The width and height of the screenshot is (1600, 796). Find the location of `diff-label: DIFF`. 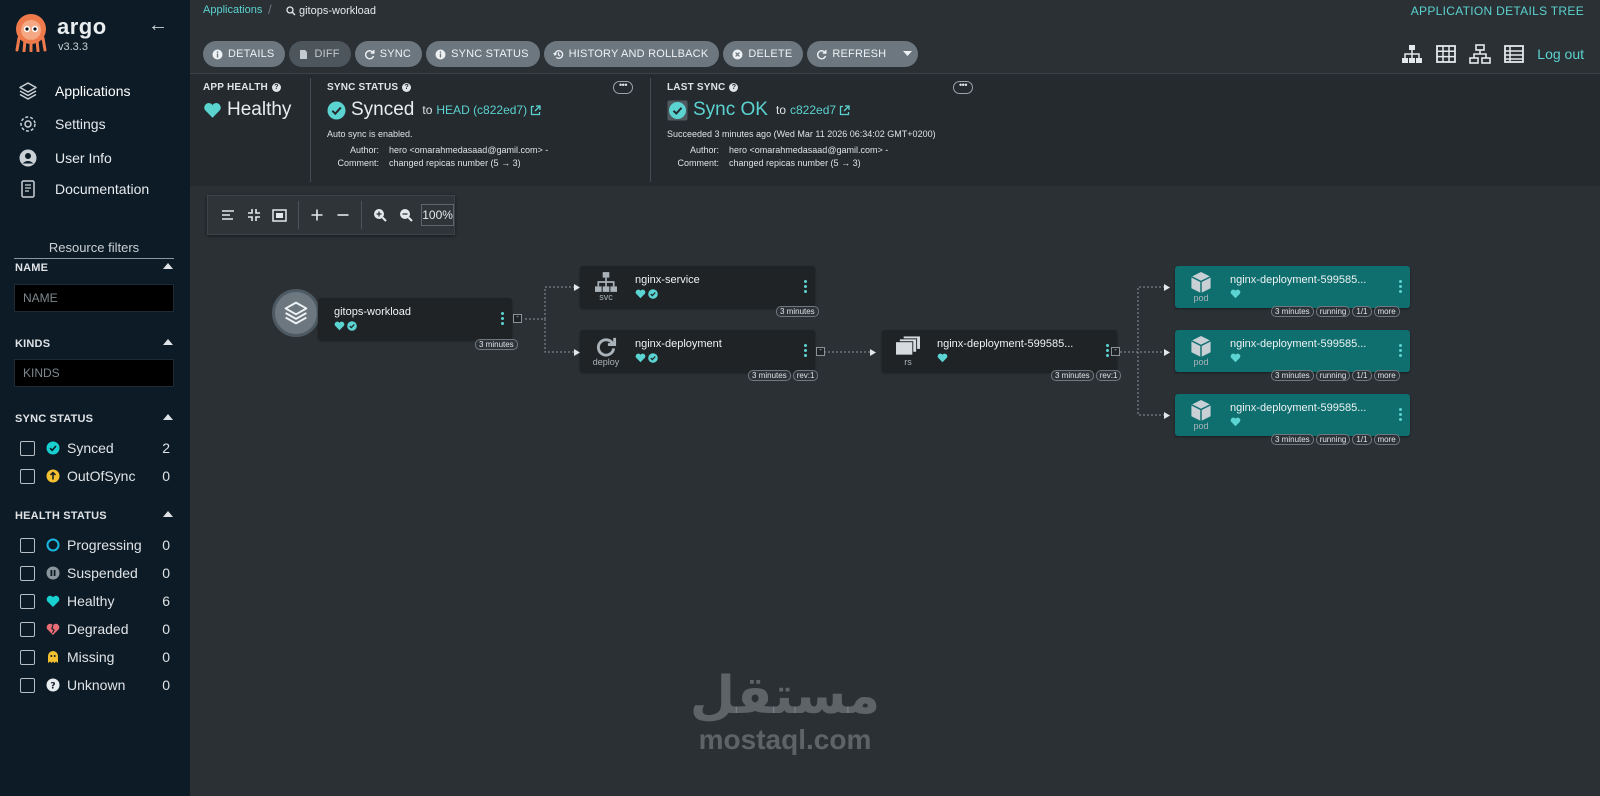

diff-label: DIFF is located at coordinates (327, 54).